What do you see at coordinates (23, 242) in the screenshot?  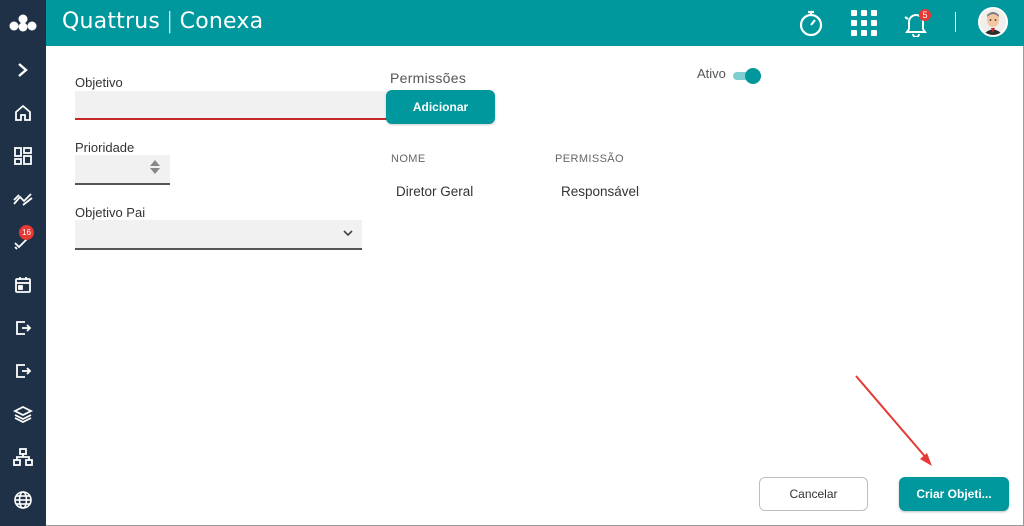 I see `sidebar-item-tasks: 16` at bounding box center [23, 242].